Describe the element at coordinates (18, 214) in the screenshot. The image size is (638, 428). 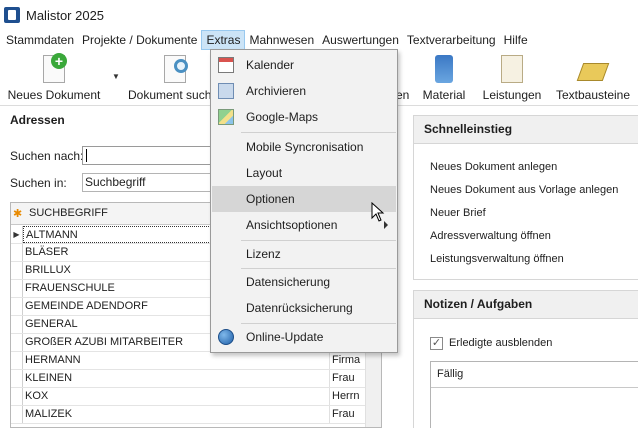
I see `new-row-star-icon: ✱` at that location.